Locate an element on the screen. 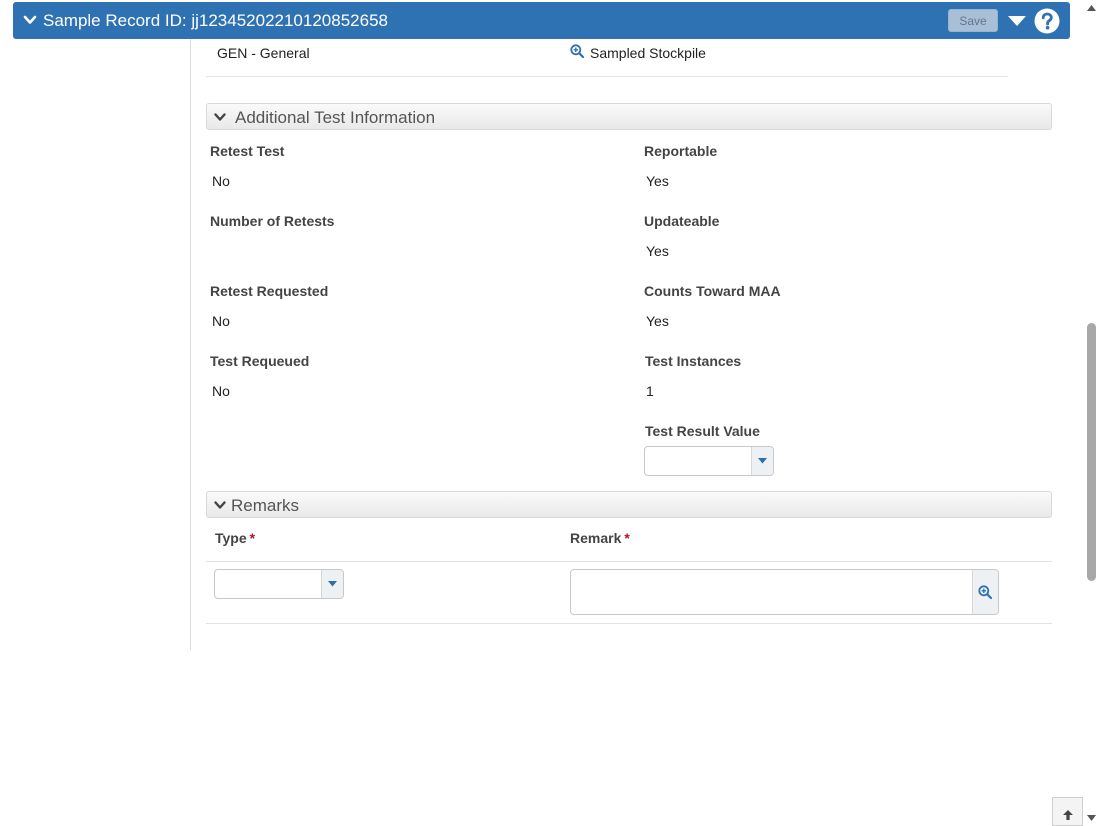  retest-test-label: Retest Test is located at coordinates (247, 151).